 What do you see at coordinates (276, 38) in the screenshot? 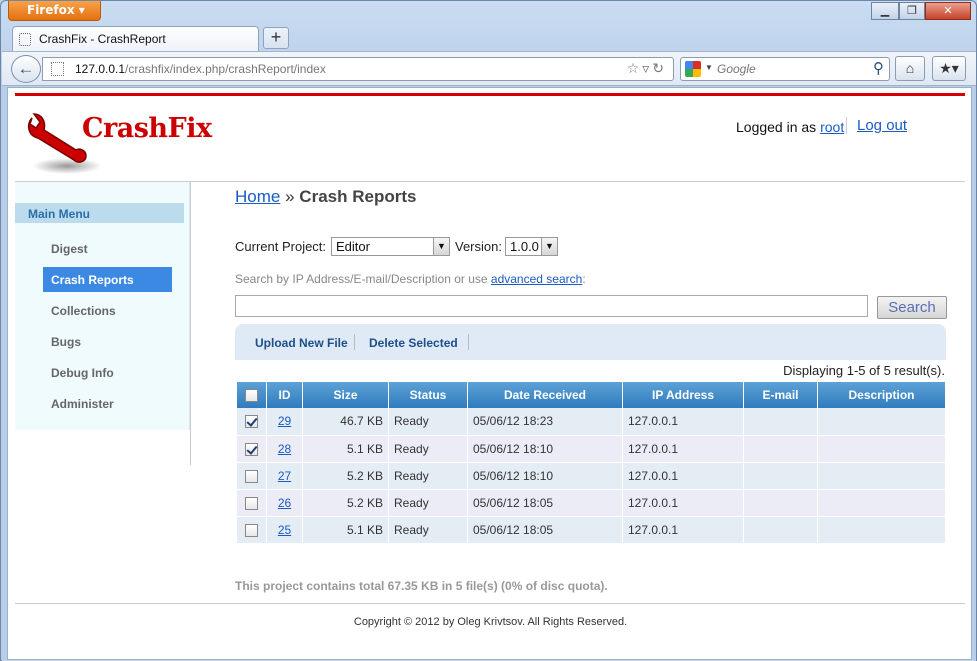
I see `new-tab-button: +` at bounding box center [276, 38].